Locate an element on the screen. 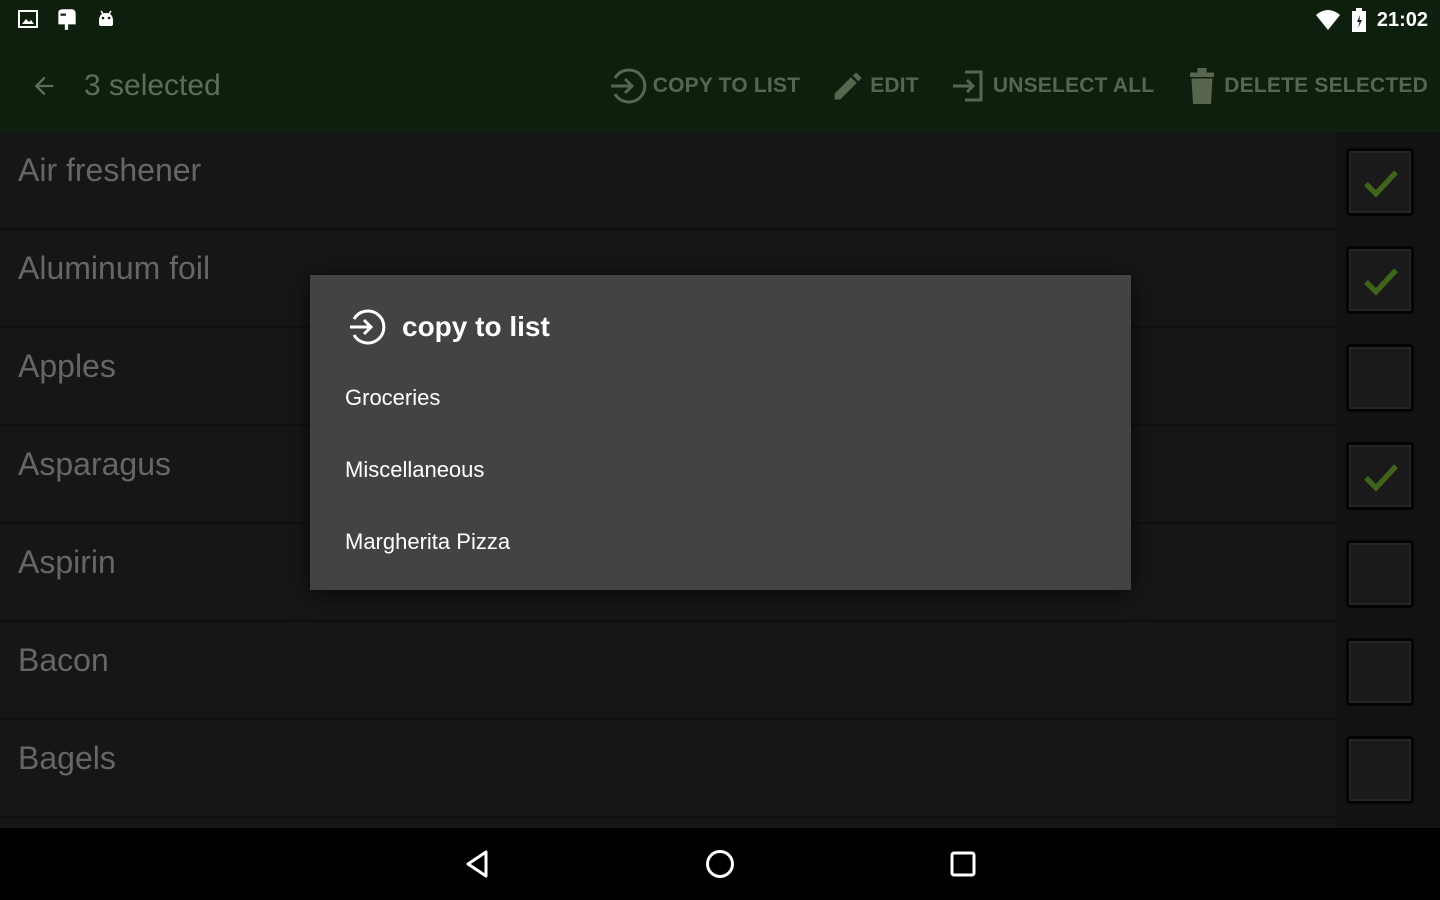  copy-to-list-label: COPY TO LIST is located at coordinates (726, 85).